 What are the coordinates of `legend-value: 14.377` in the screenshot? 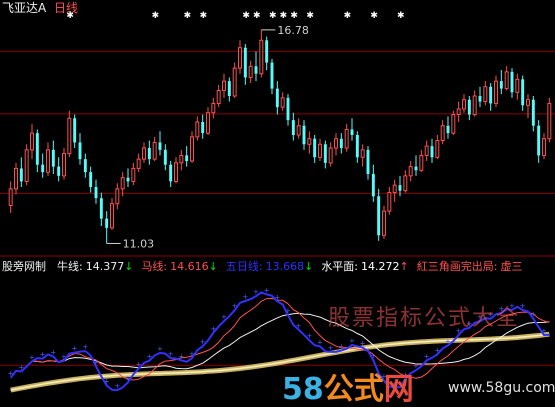 It's located at (105, 266).